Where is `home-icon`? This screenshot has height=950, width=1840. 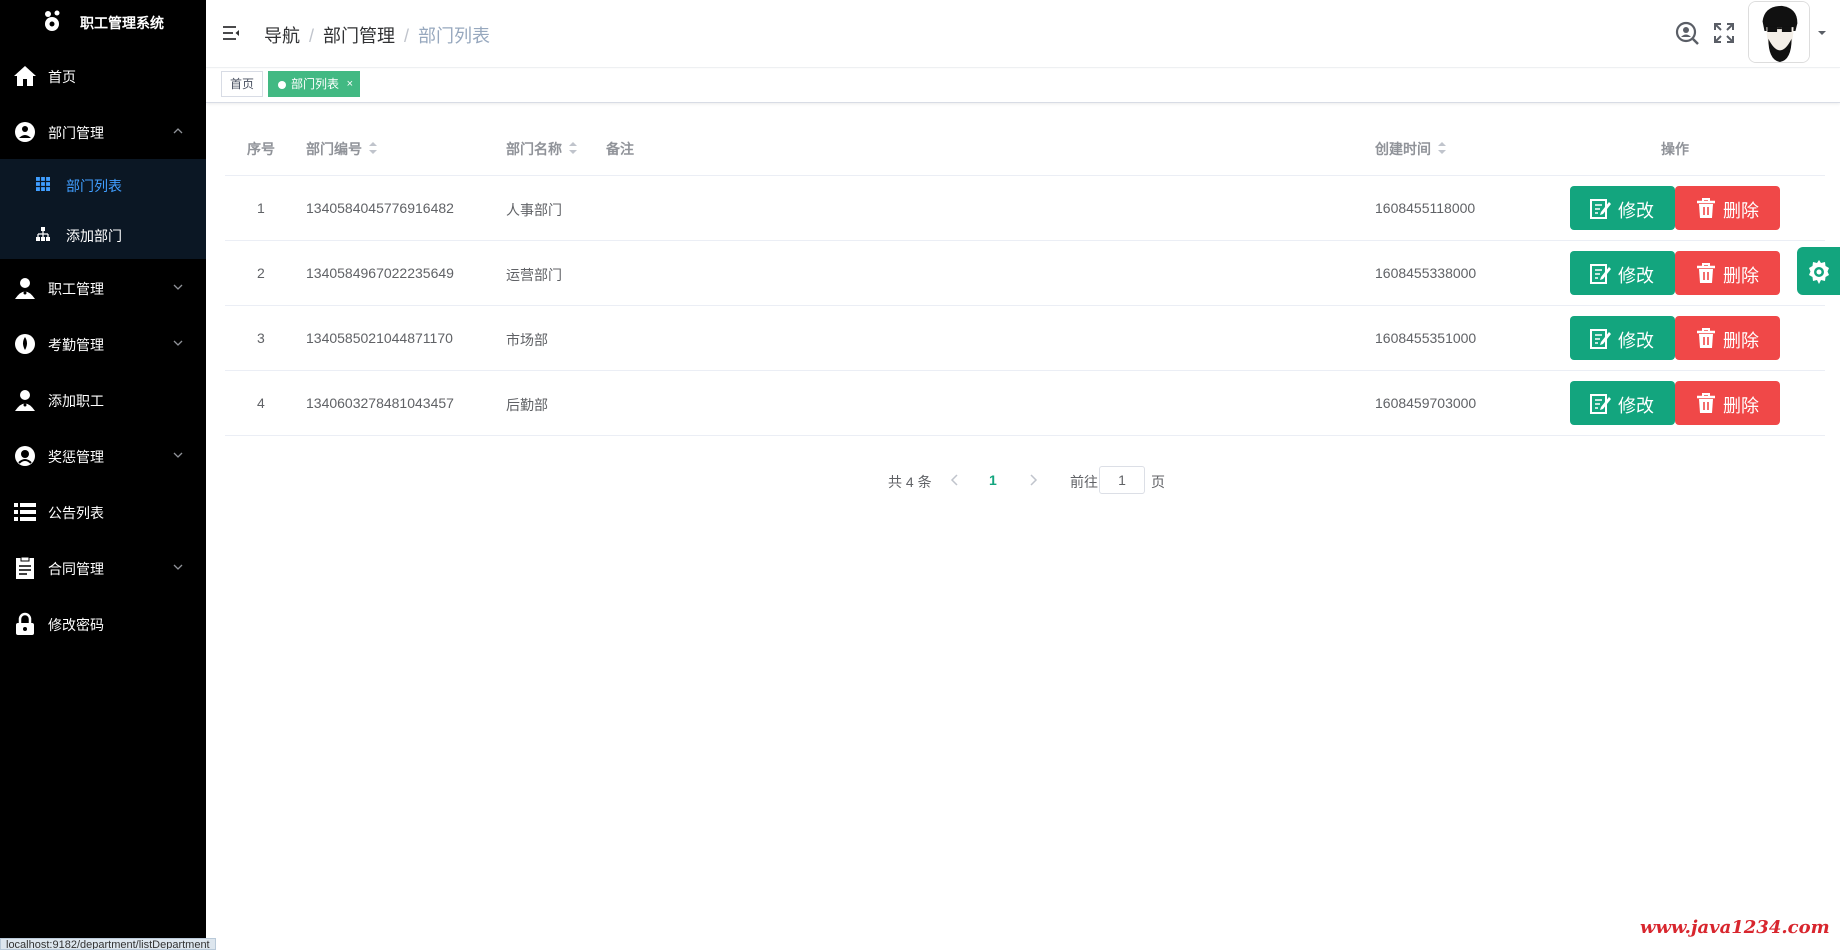
home-icon is located at coordinates (25, 76).